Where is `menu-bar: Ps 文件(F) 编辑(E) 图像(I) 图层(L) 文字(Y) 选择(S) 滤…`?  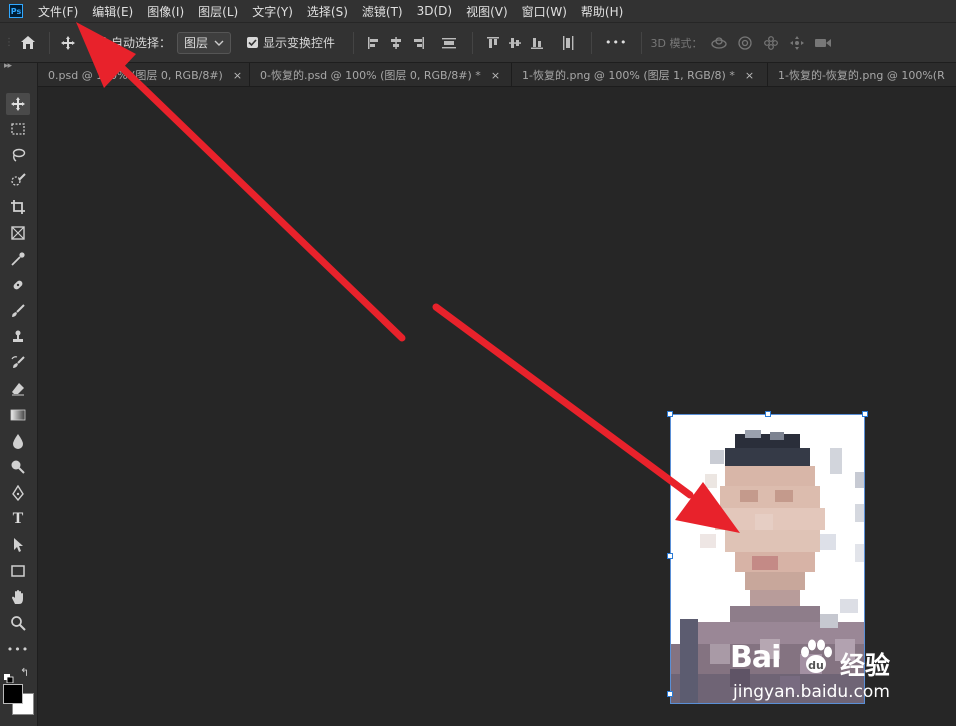 menu-bar: Ps 文件(F) 编辑(E) 图像(I) 图层(L) 文字(Y) 选择(S) 滤… is located at coordinates (478, 11).